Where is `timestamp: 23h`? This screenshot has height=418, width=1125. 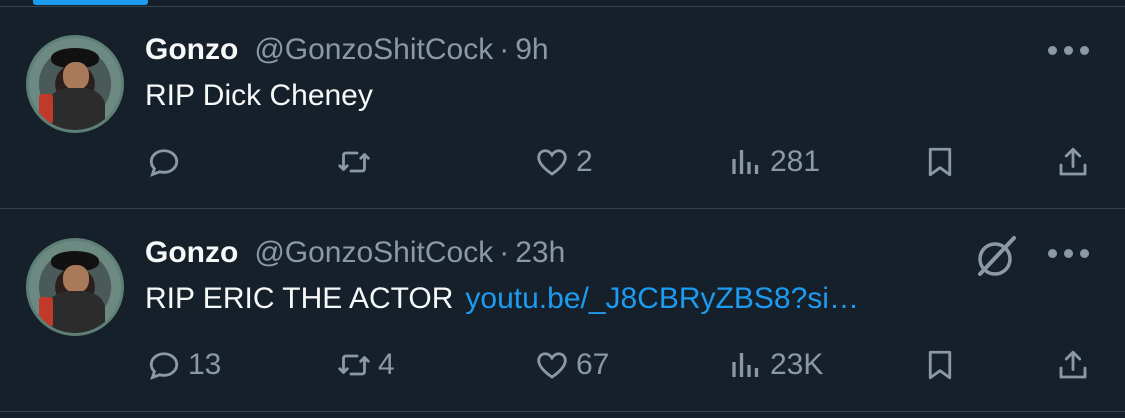 timestamp: 23h is located at coordinates (540, 253).